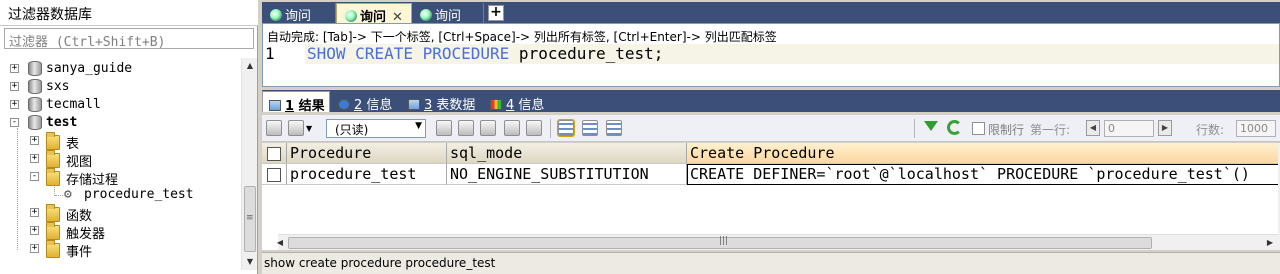 This screenshot has height=274, width=1280. I want to click on add-tab-button: +, so click(496, 13).